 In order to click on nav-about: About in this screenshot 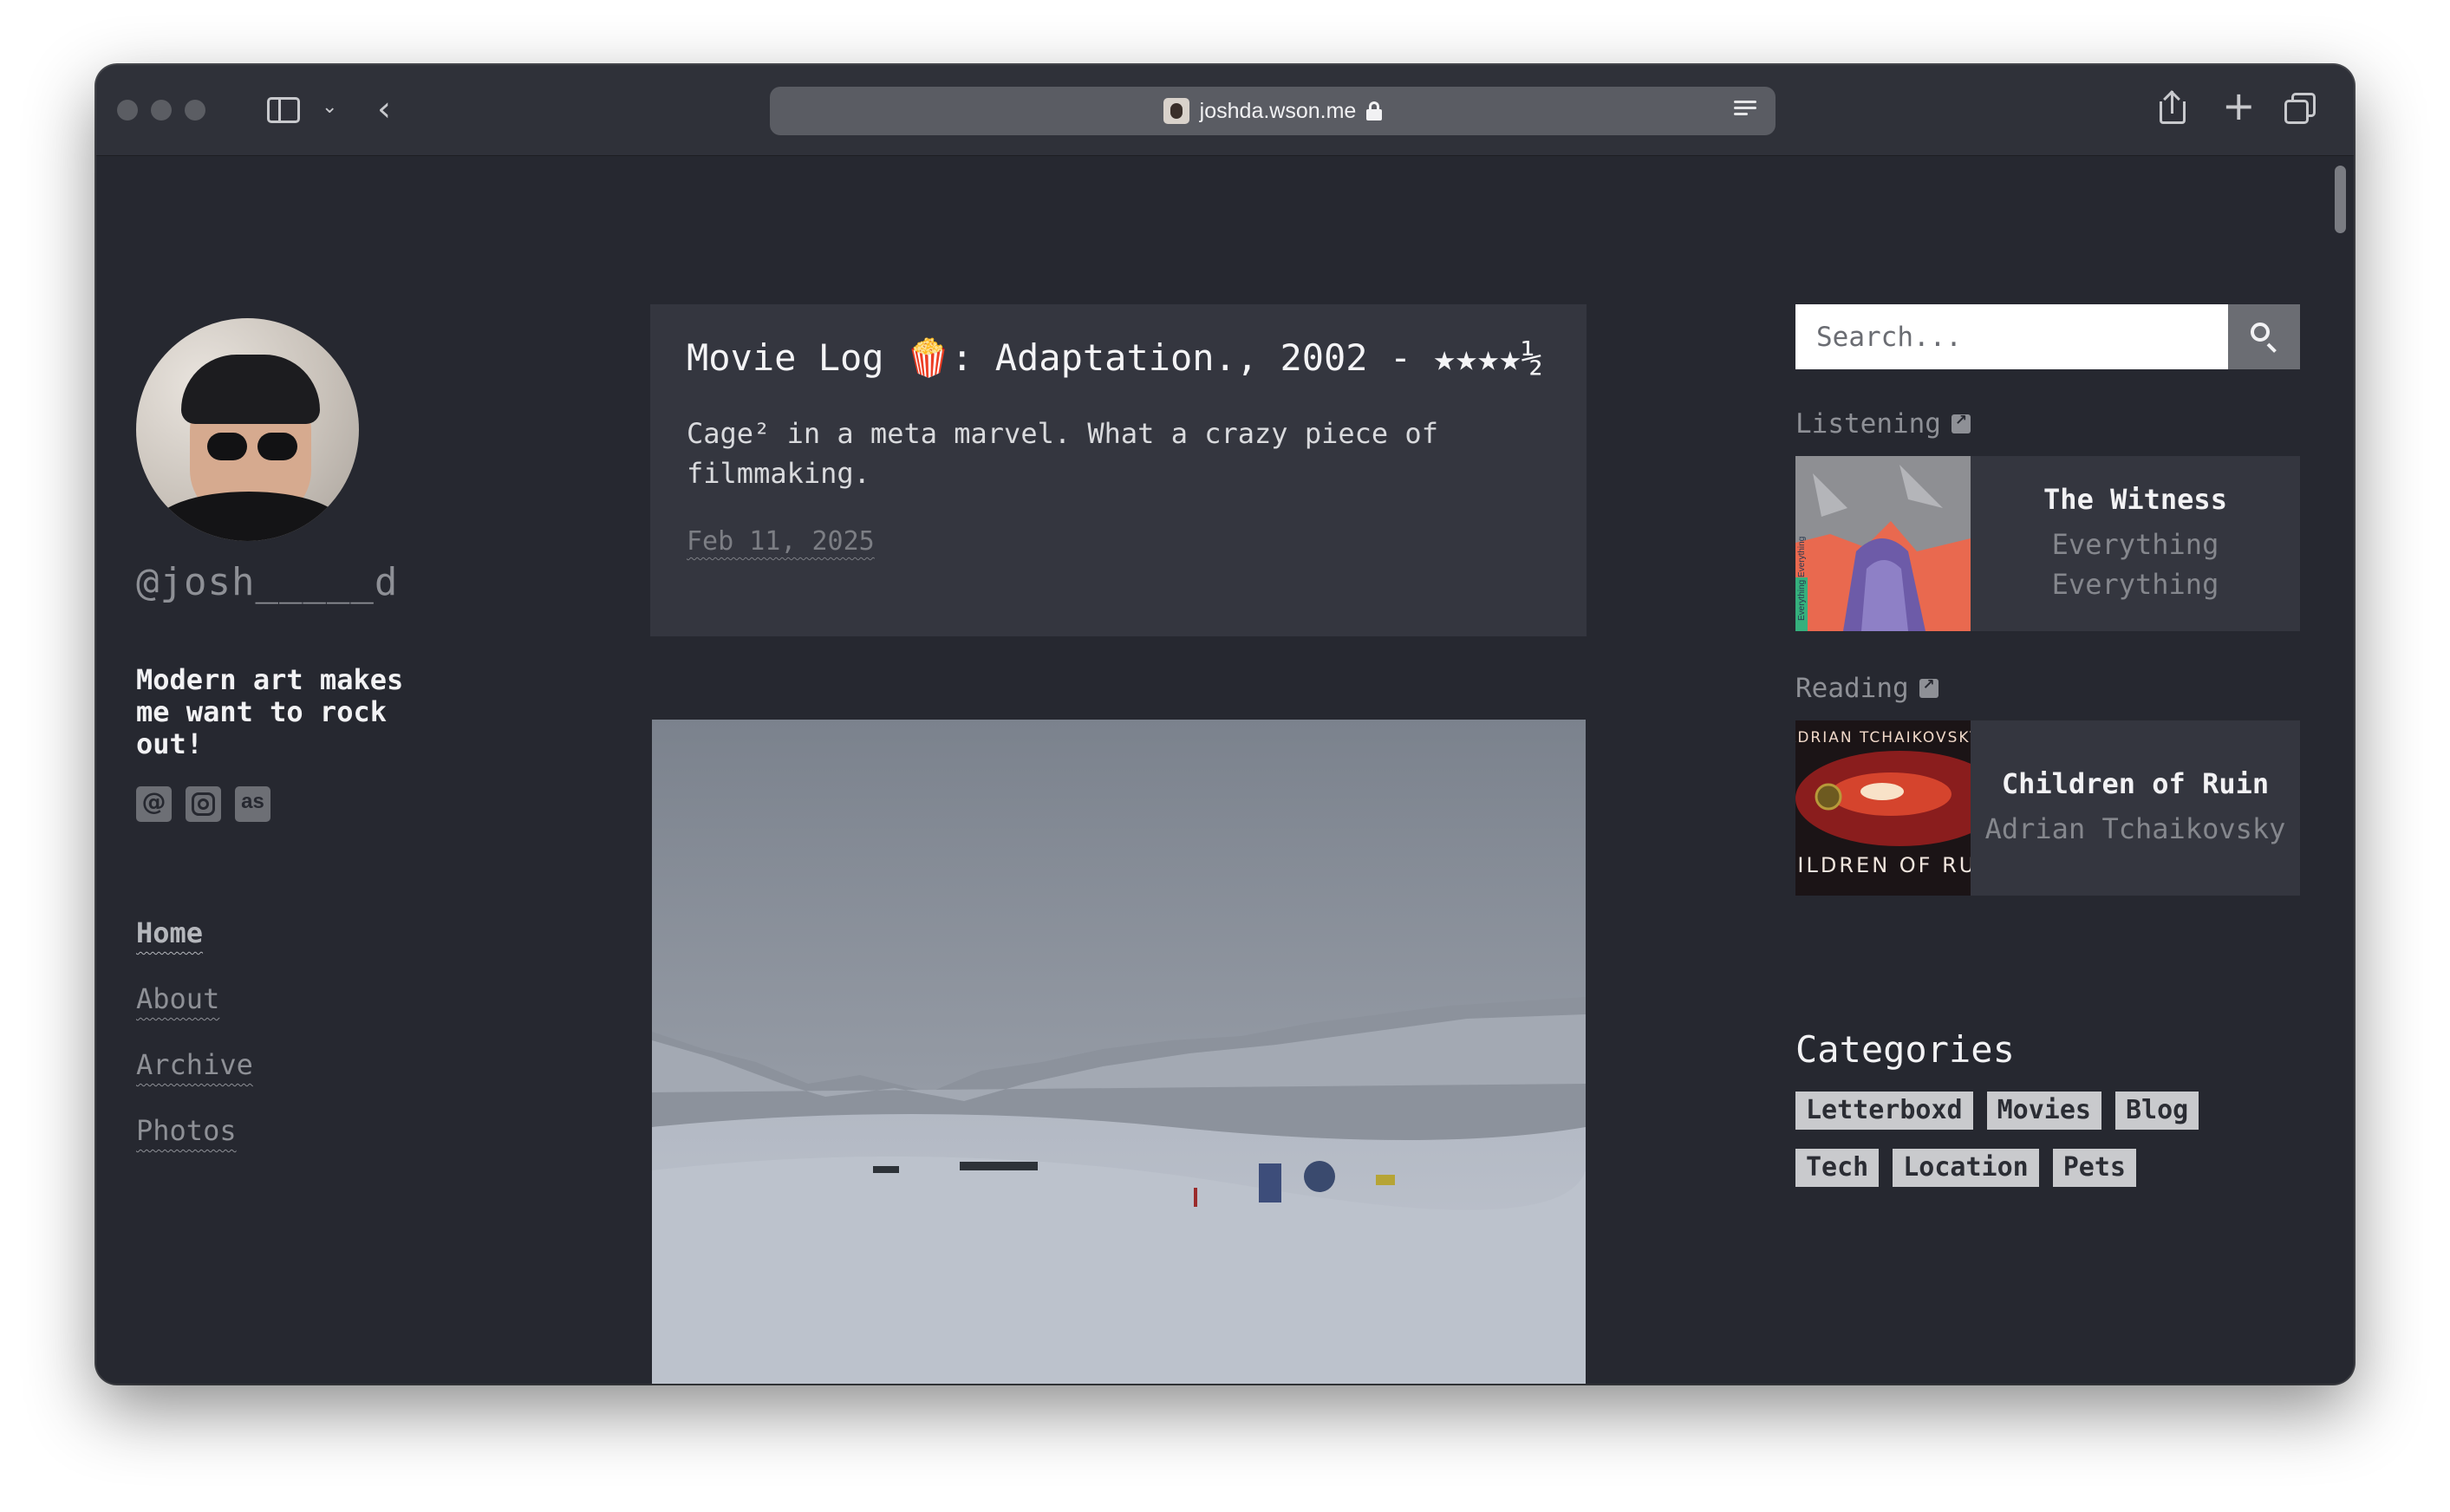, I will do `click(194, 999)`.